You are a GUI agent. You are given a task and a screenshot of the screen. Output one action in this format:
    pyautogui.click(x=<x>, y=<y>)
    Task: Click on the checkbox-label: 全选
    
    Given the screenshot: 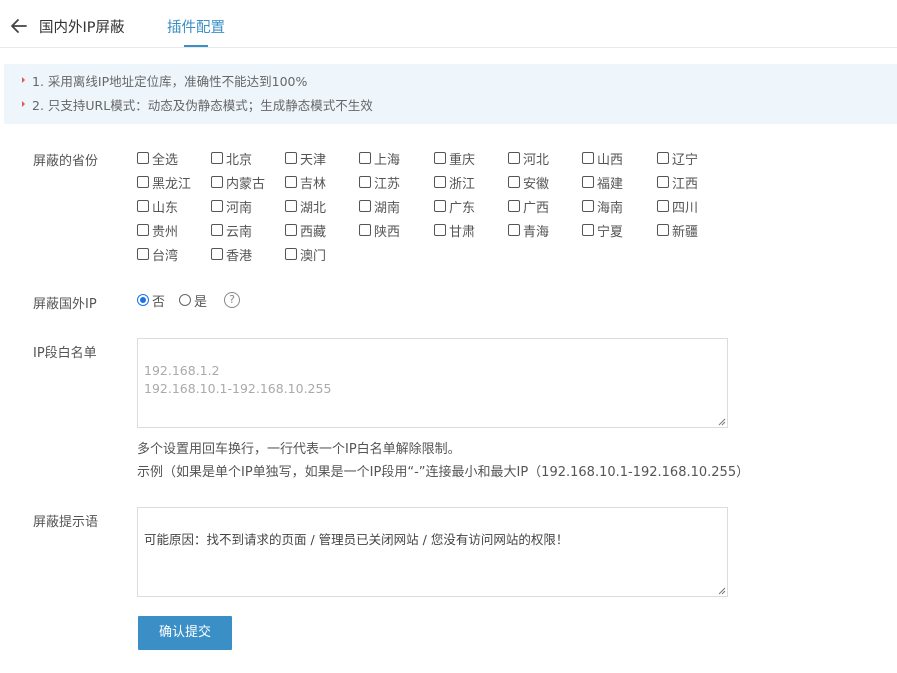 What is the action you would take?
    pyautogui.click(x=165, y=160)
    